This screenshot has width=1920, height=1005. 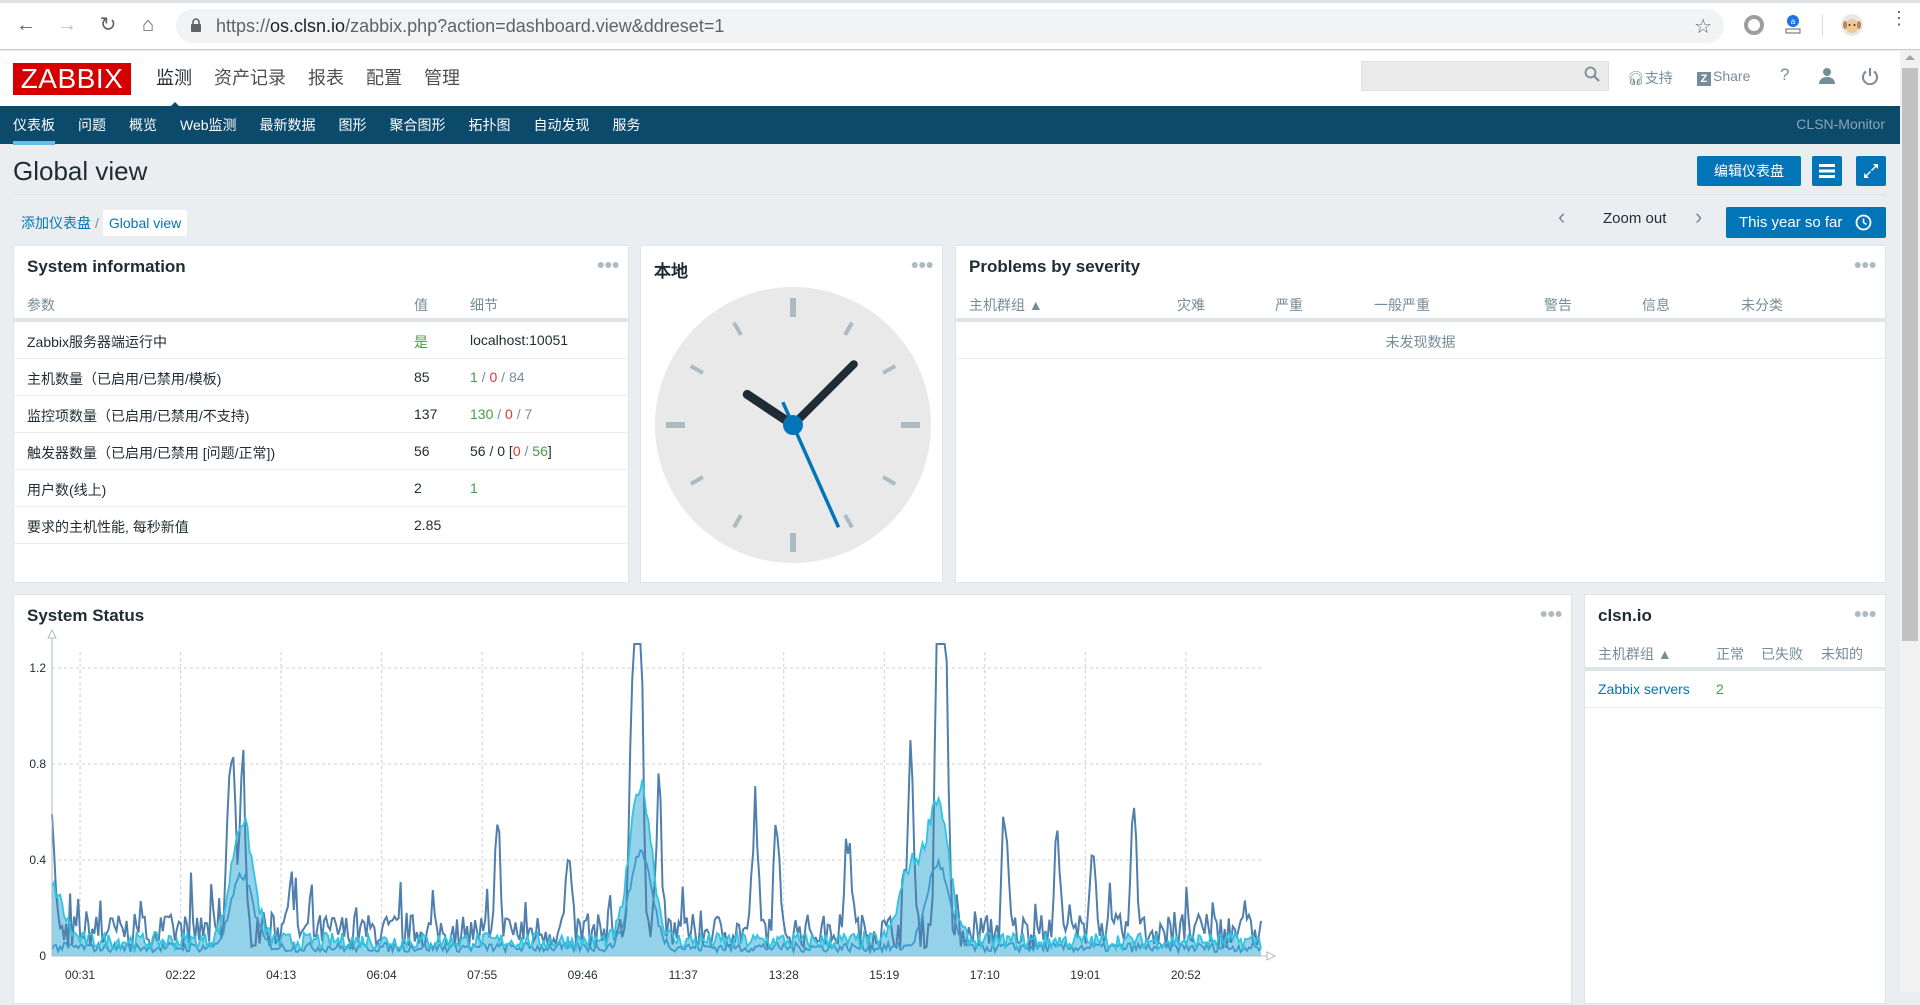 I want to click on detail-part: 1, so click(x=474, y=488).